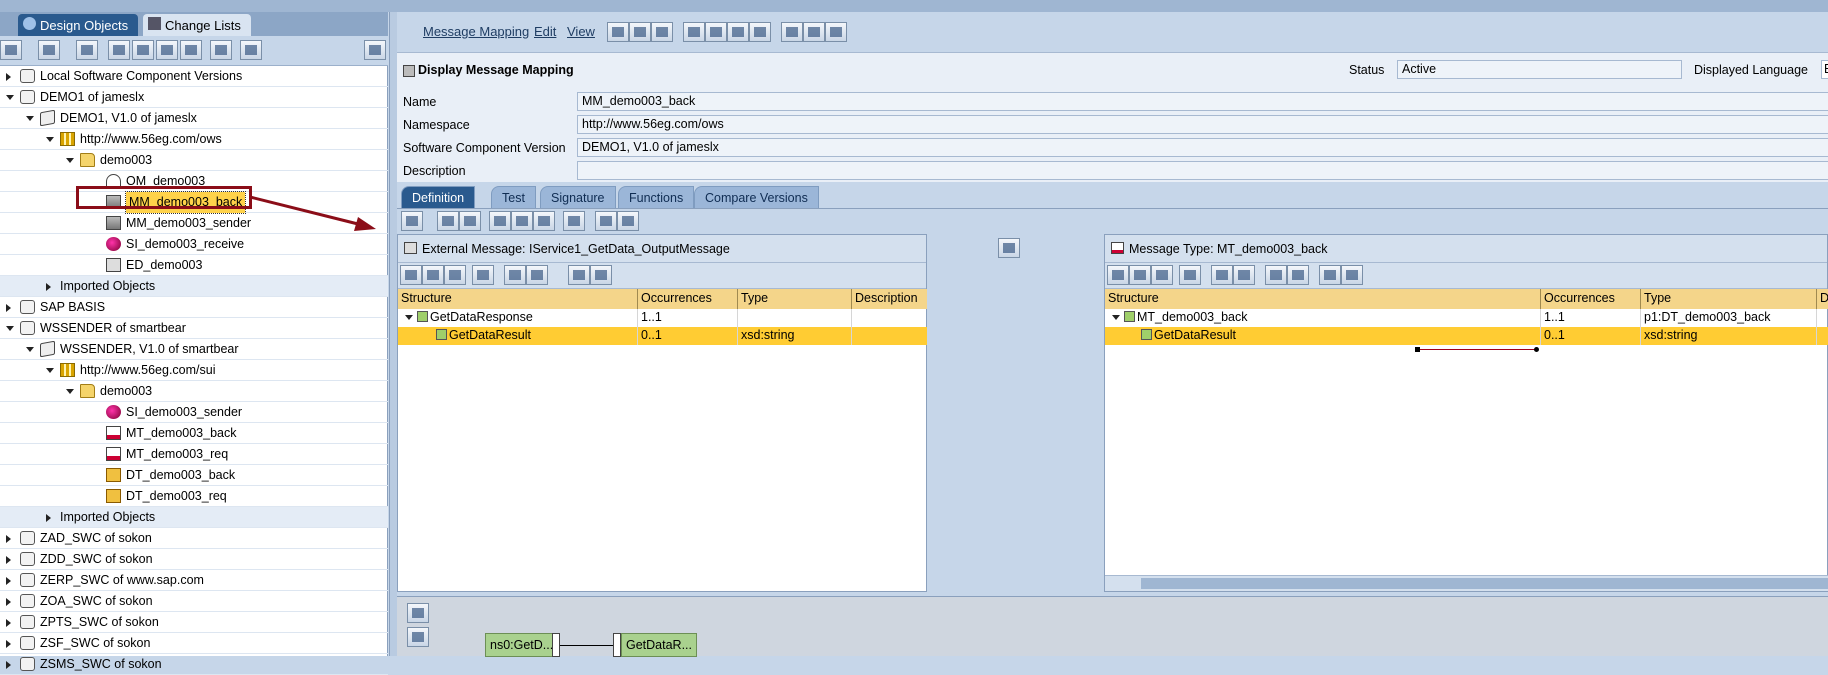 Image resolution: width=1828 pixels, height=675 pixels. Describe the element at coordinates (1729, 299) in the screenshot. I see `target-col-type: Type` at that location.